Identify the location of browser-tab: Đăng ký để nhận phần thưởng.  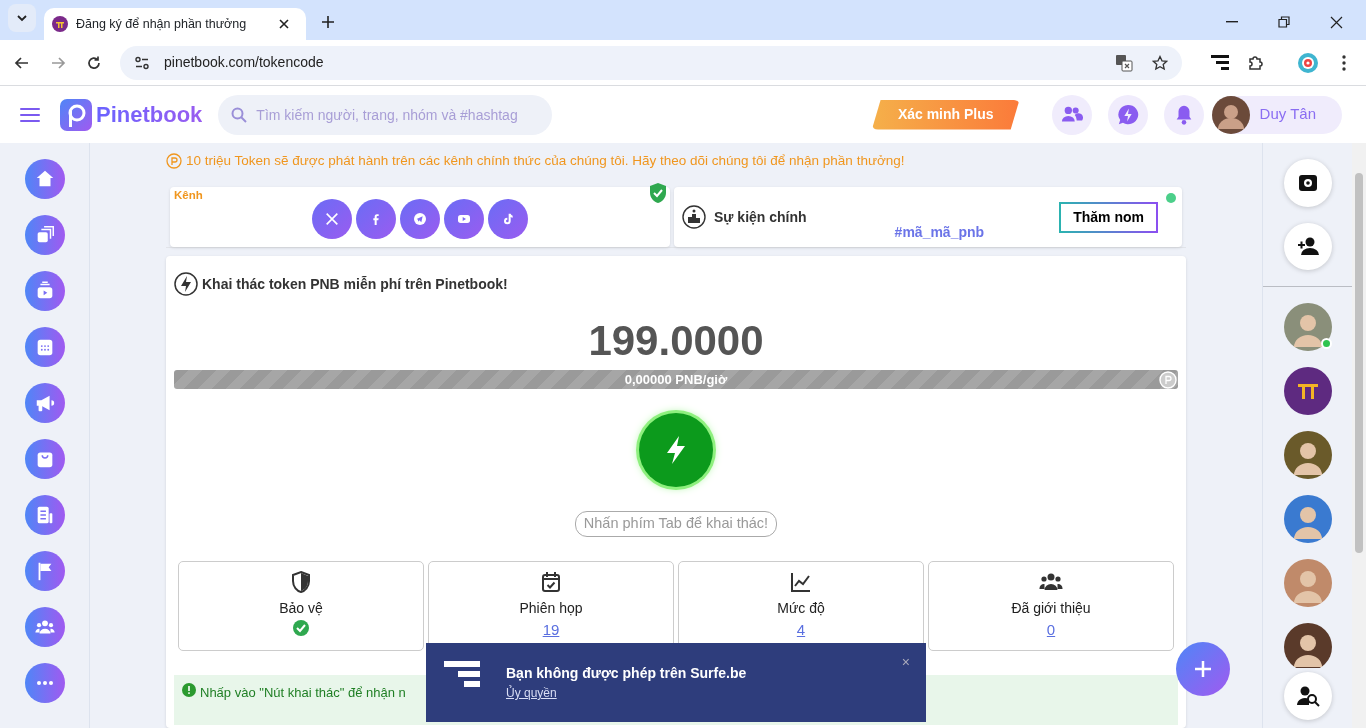
(175, 24).